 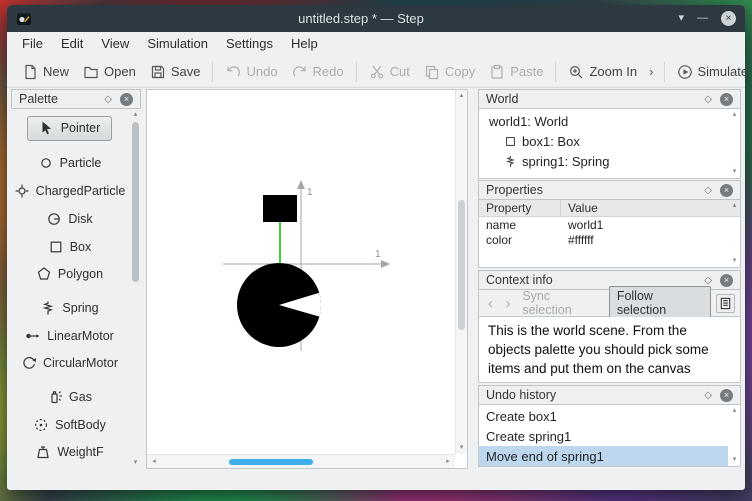 I want to click on app-icon, so click(x=24, y=19).